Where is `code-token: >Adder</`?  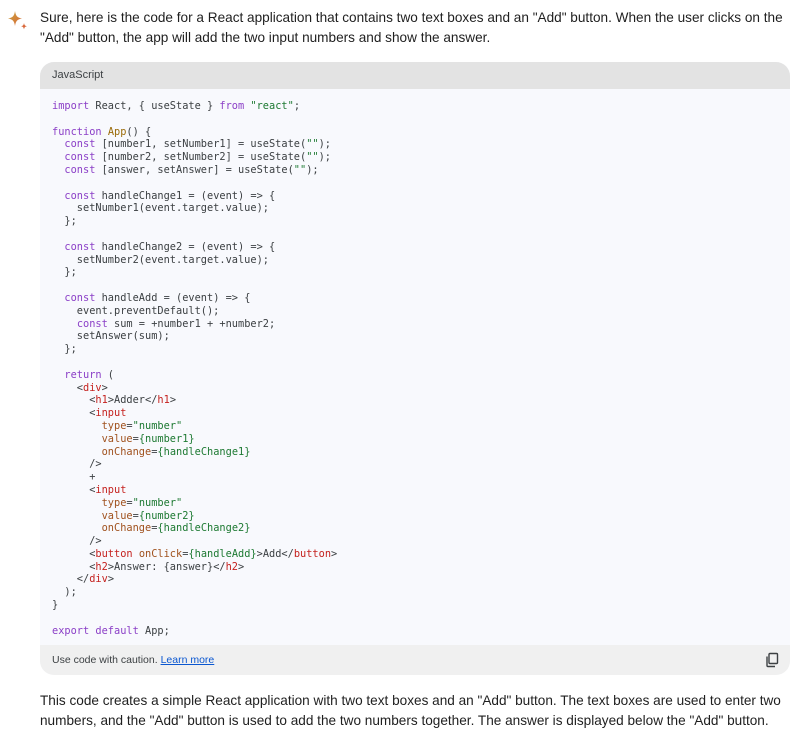
code-token: >Adder</ is located at coordinates (132, 400).